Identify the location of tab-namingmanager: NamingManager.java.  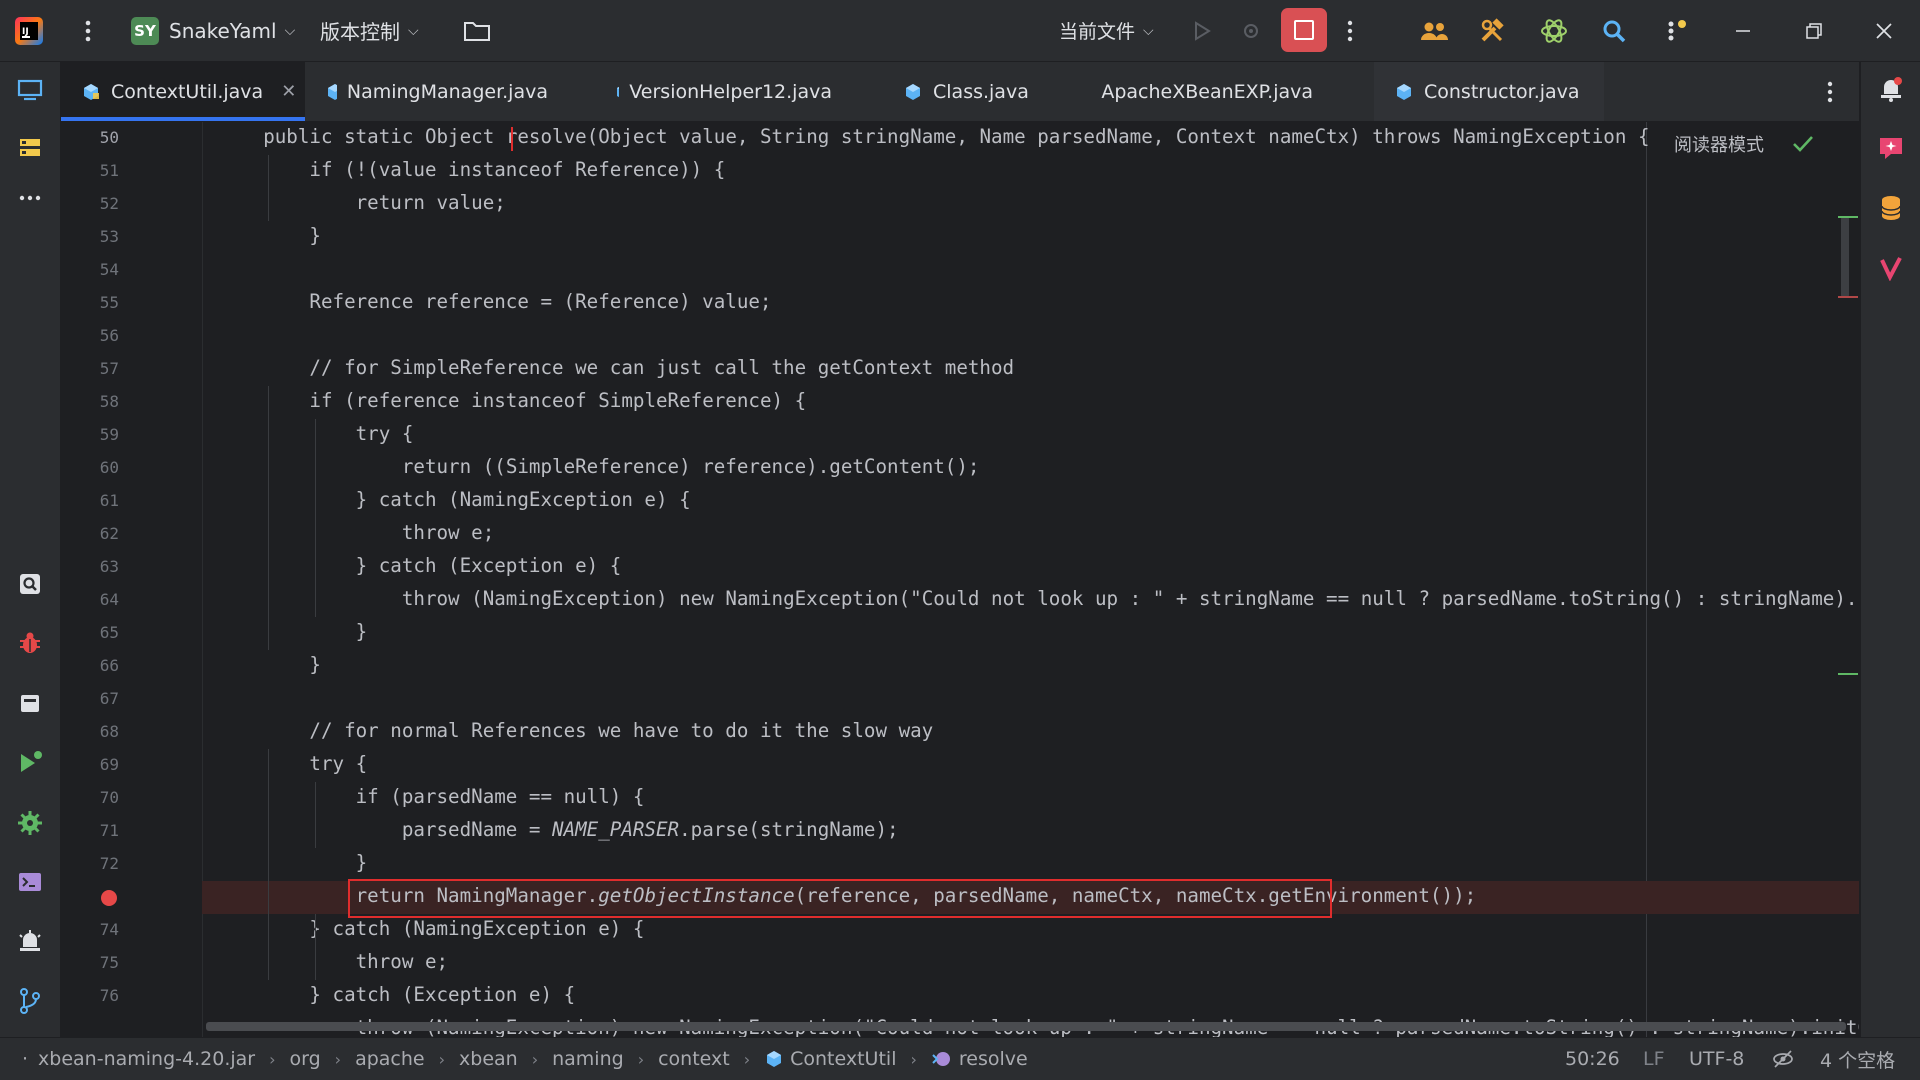
(426, 91).